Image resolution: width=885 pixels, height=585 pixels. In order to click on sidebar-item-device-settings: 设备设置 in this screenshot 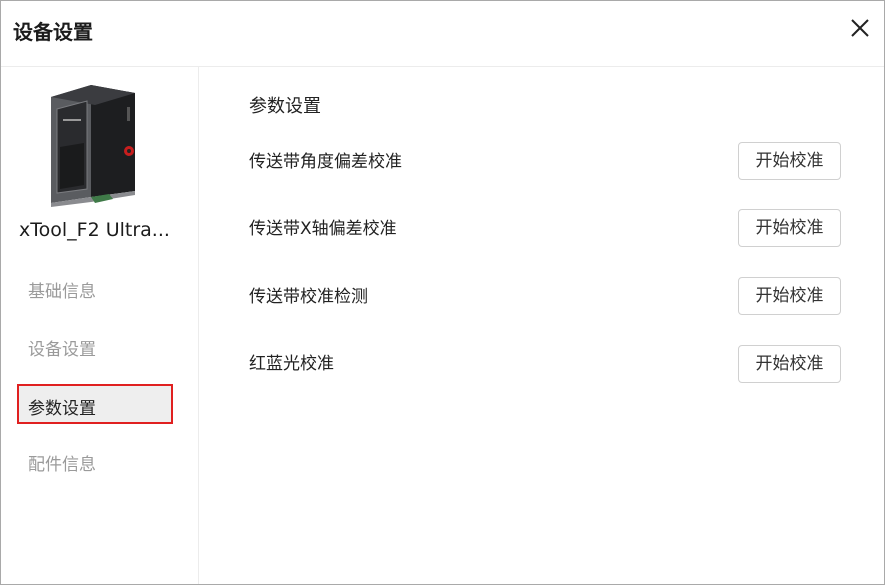, I will do `click(62, 347)`.